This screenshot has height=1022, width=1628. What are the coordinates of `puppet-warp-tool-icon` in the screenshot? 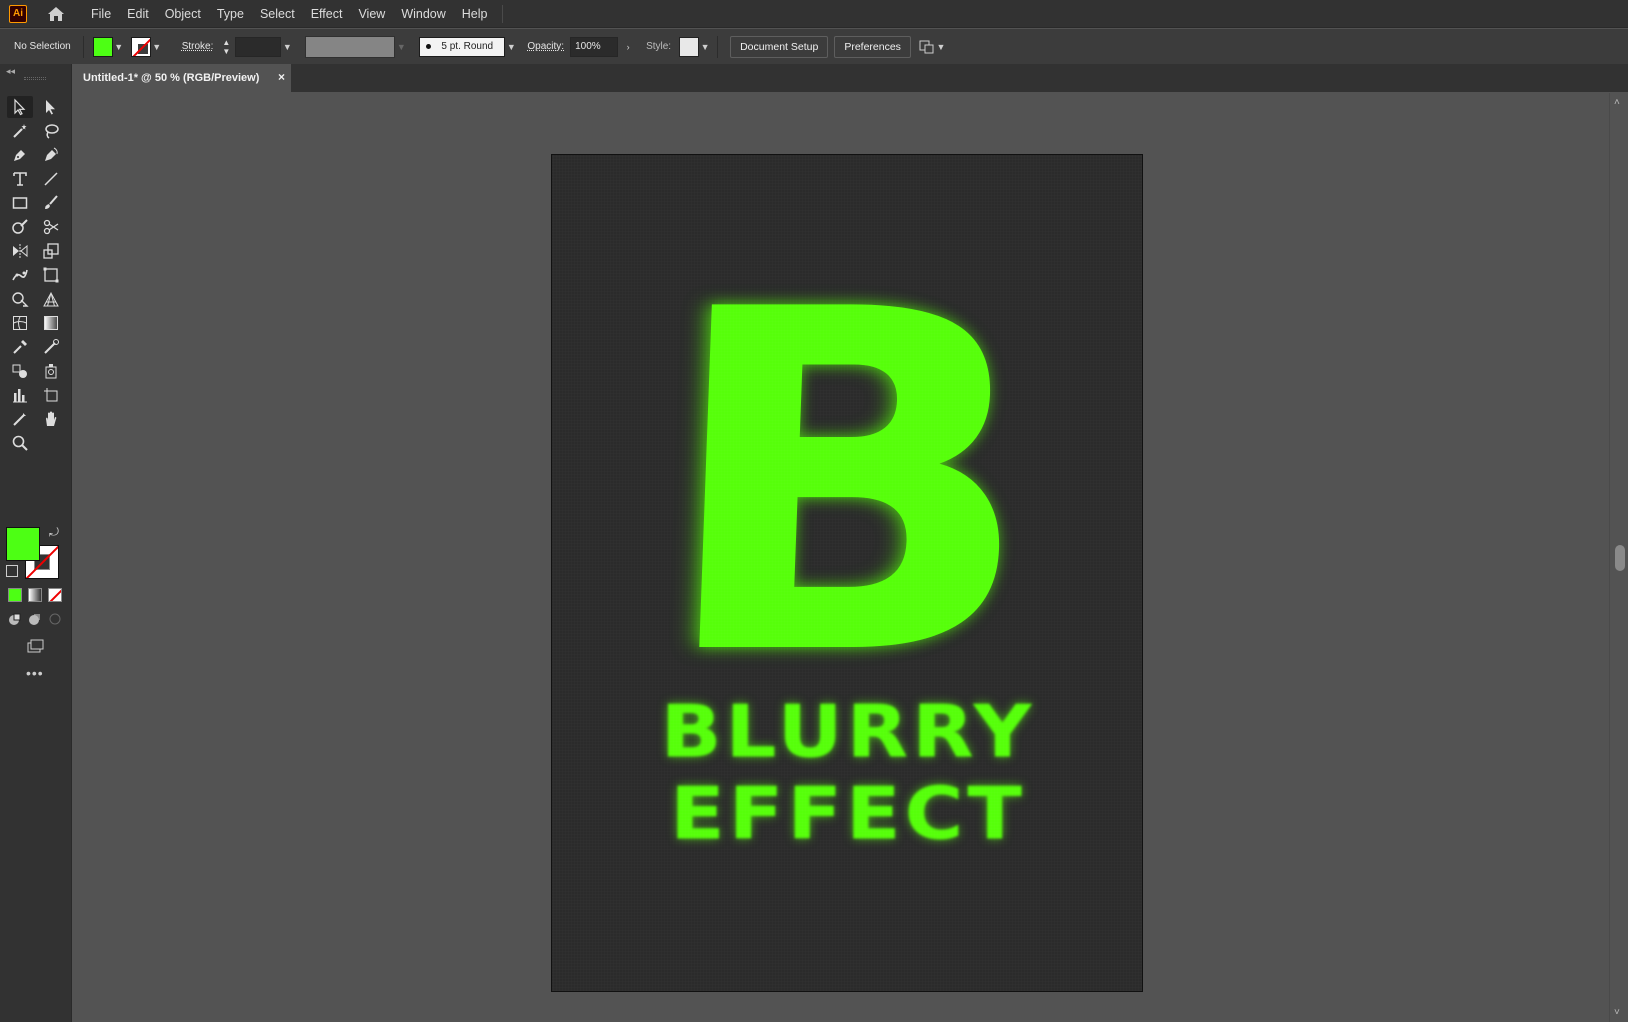 It's located at (20, 275).